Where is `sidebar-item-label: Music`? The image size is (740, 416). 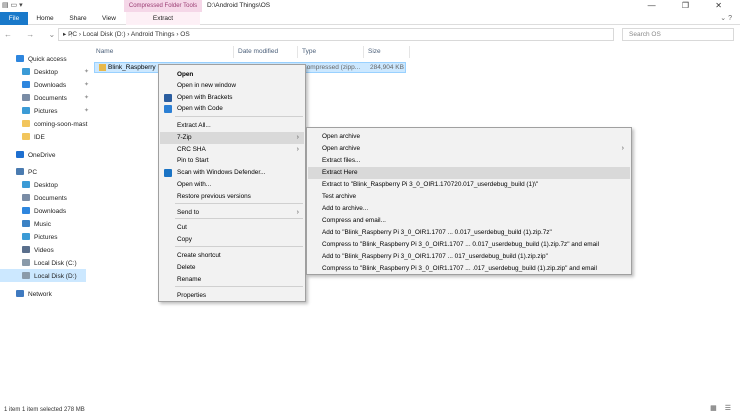 sidebar-item-label: Music is located at coordinates (42, 224).